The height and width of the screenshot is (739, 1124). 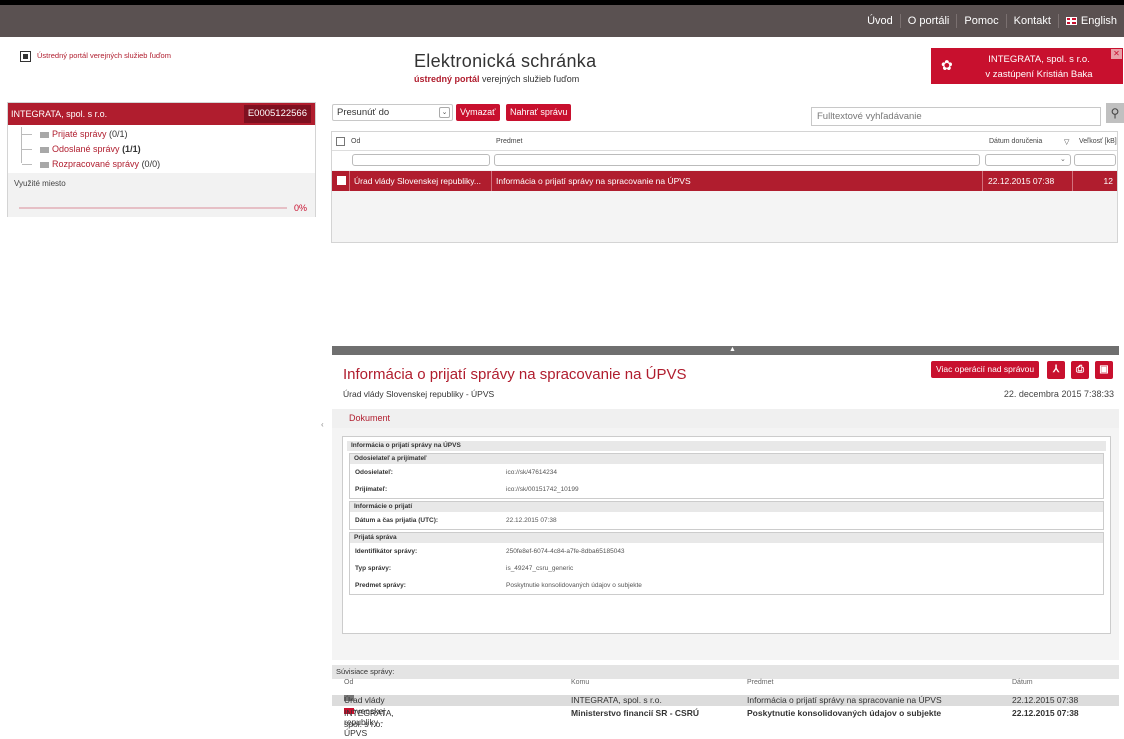 What do you see at coordinates (562, 18) in the screenshot?
I see `top-bar: Úvod O portáli Pomoc Kontakt English` at bounding box center [562, 18].